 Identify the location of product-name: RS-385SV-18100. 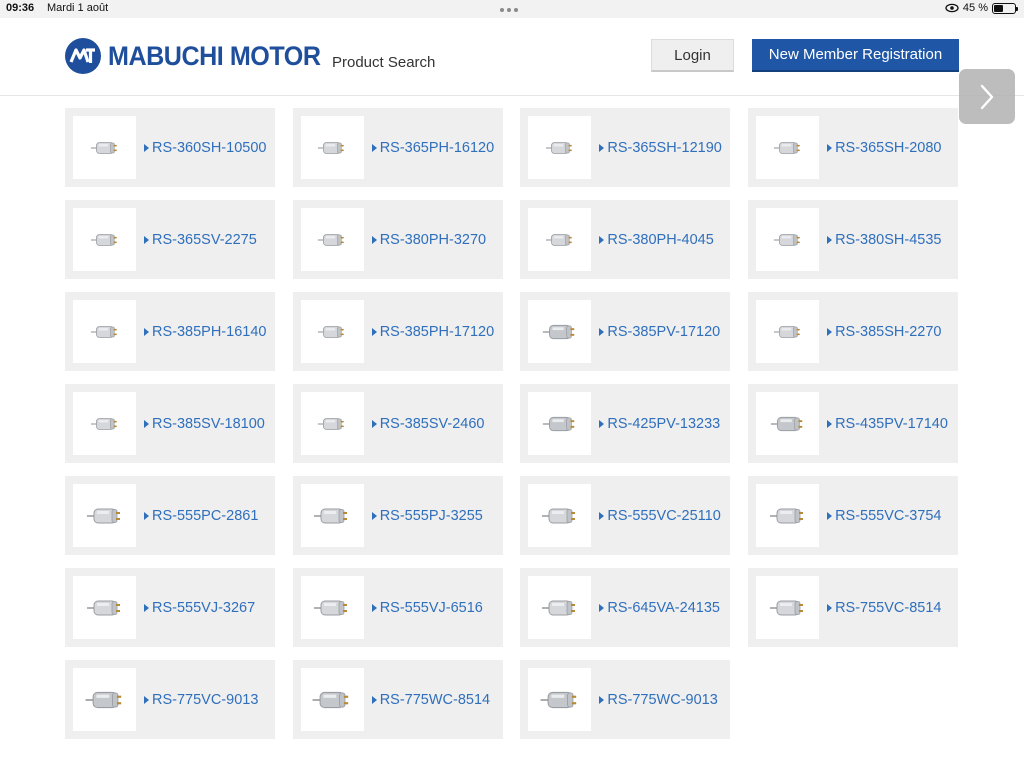
(208, 424).